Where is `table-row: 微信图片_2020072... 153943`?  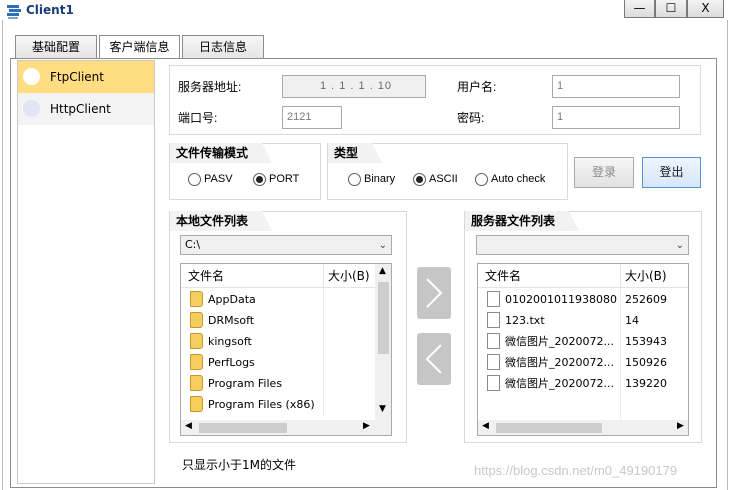 table-row: 微信图片_2020072... 153943 is located at coordinates (575, 341).